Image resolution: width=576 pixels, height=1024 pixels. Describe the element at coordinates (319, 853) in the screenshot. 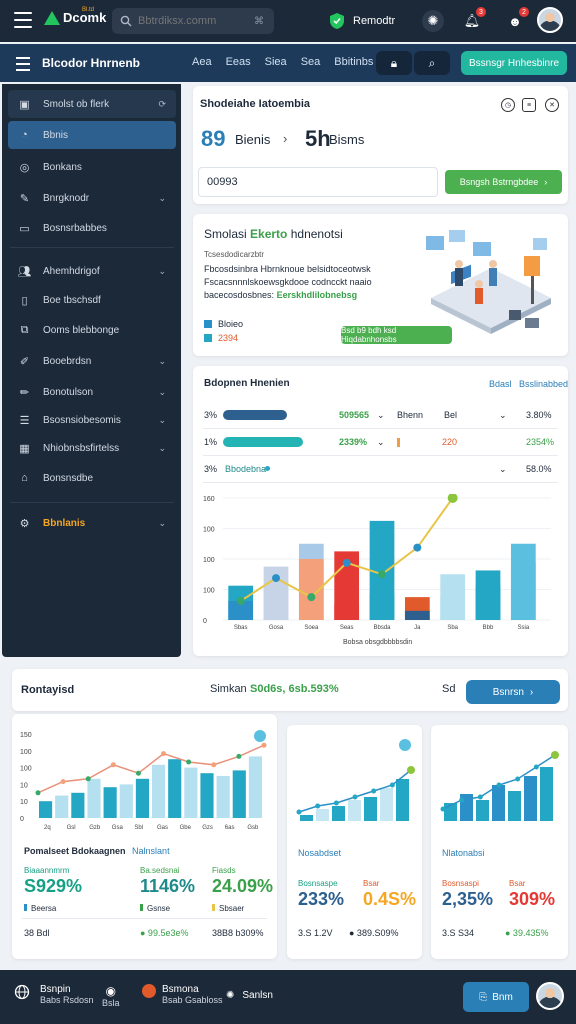

I see `card-2-title: Nosabdset` at that location.